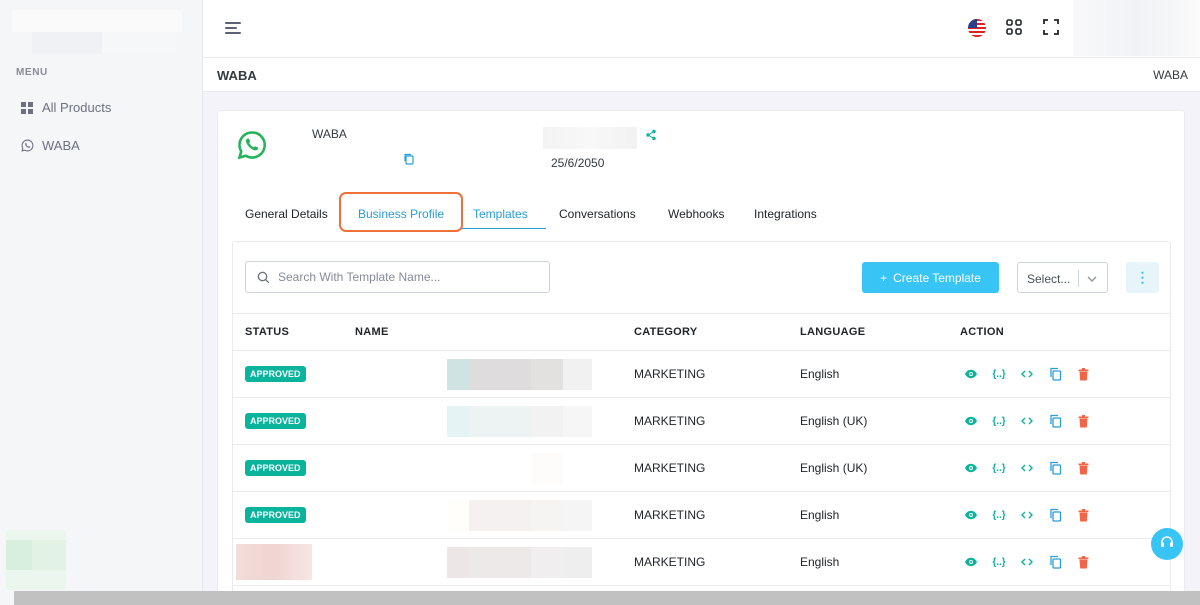  Describe the element at coordinates (607, 598) in the screenshot. I see `horizontal-scrollbar` at that location.